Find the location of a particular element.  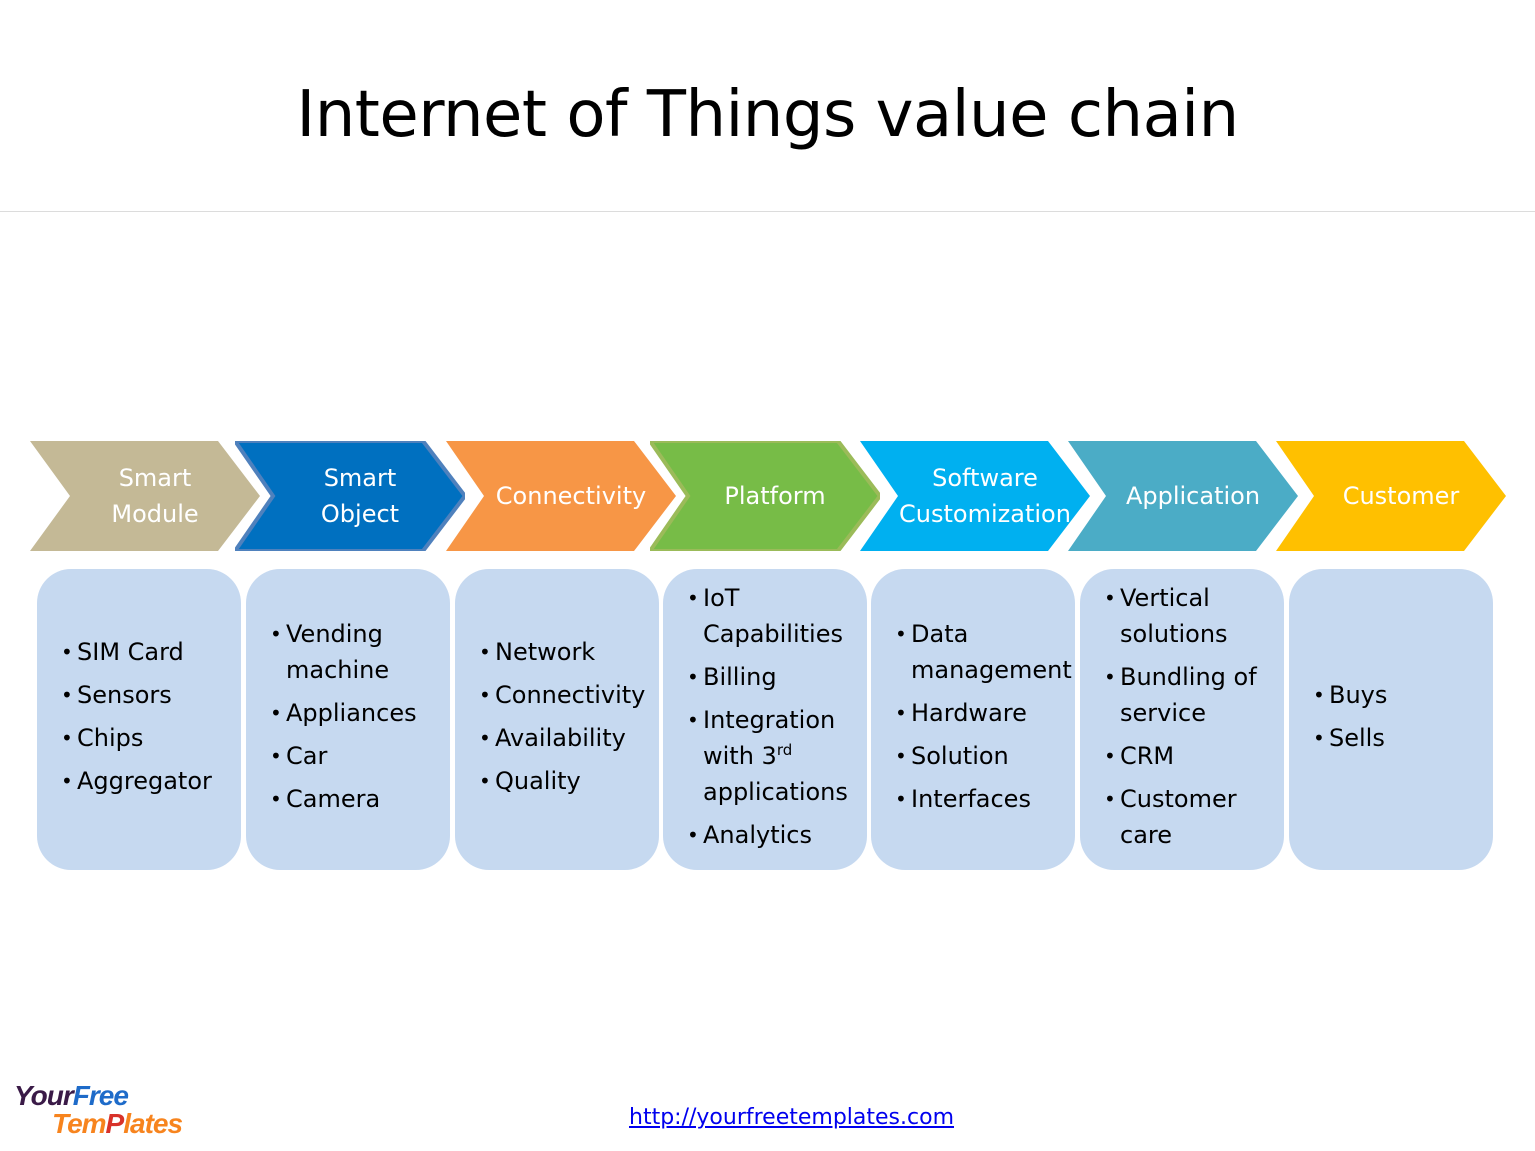

stage-item: Connectivity is located at coordinates (567, 695).